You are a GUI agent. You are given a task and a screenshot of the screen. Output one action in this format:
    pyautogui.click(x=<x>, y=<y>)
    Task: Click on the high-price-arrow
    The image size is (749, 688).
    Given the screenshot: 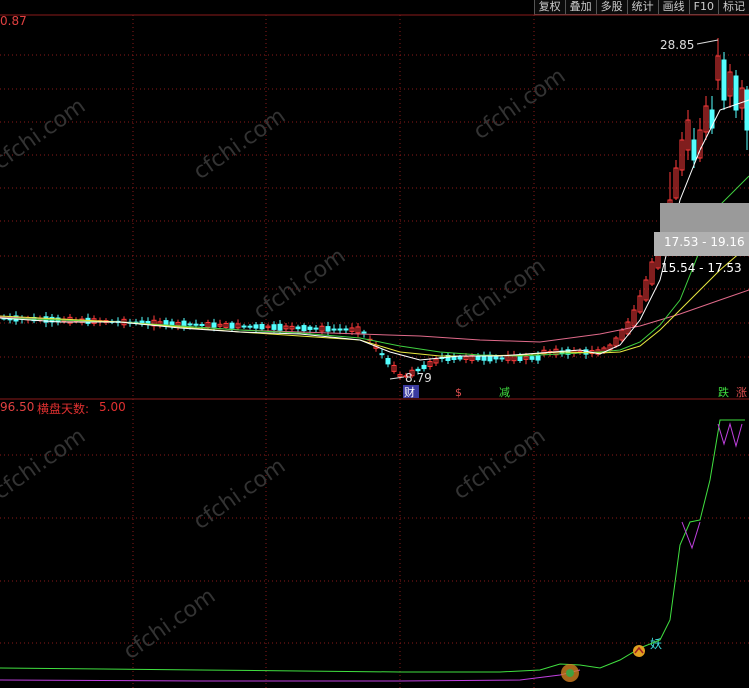 What is the action you would take?
    pyautogui.click(x=707, y=42)
    